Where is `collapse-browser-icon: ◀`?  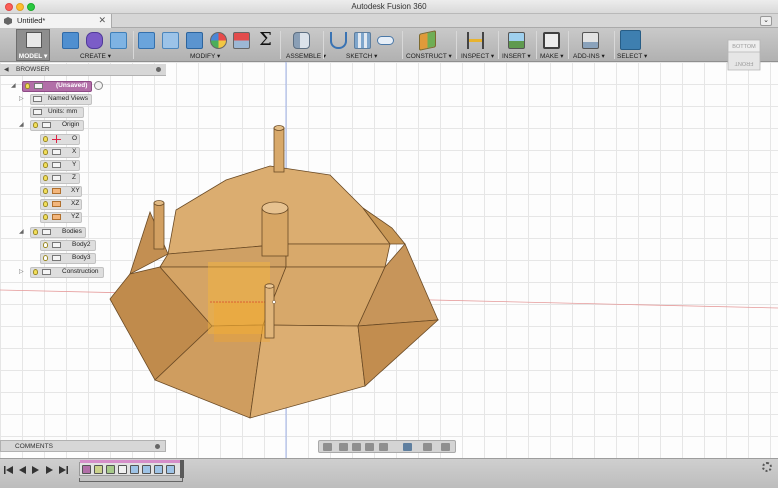 collapse-browser-icon: ◀ is located at coordinates (6, 69).